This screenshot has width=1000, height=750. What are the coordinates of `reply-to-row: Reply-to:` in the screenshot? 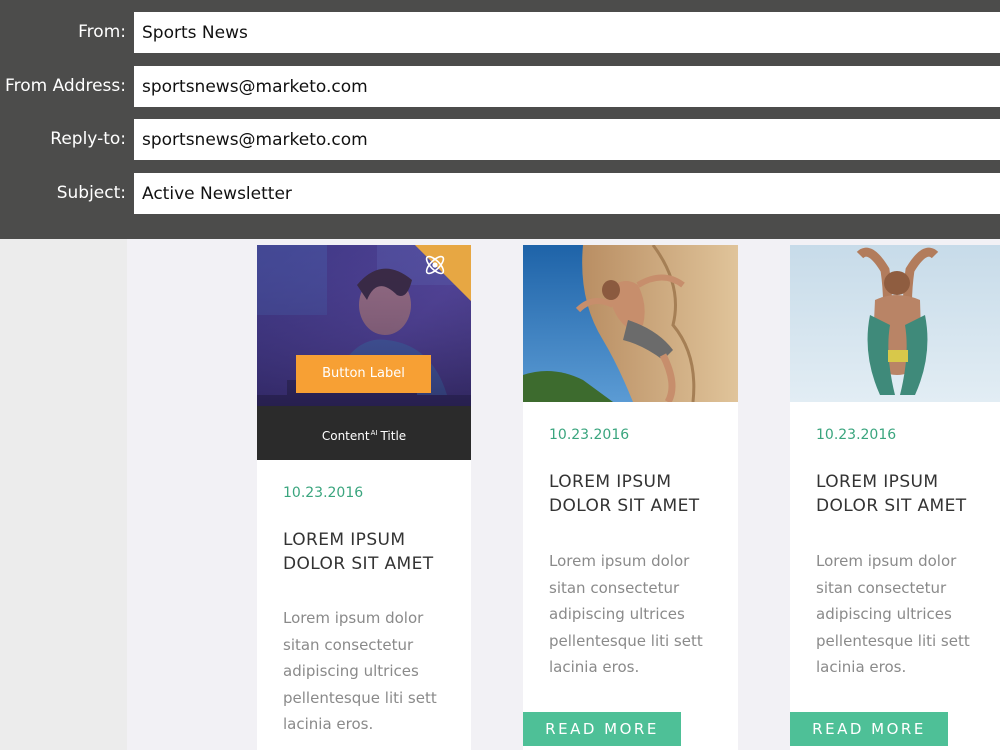 It's located at (500, 139).